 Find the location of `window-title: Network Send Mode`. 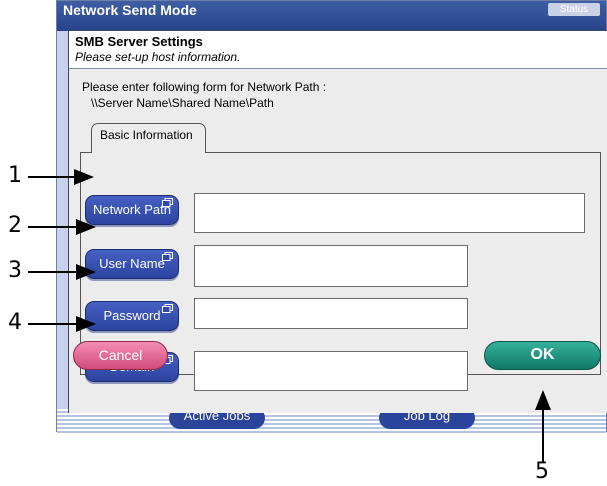

window-title: Network Send Mode is located at coordinates (130, 10).